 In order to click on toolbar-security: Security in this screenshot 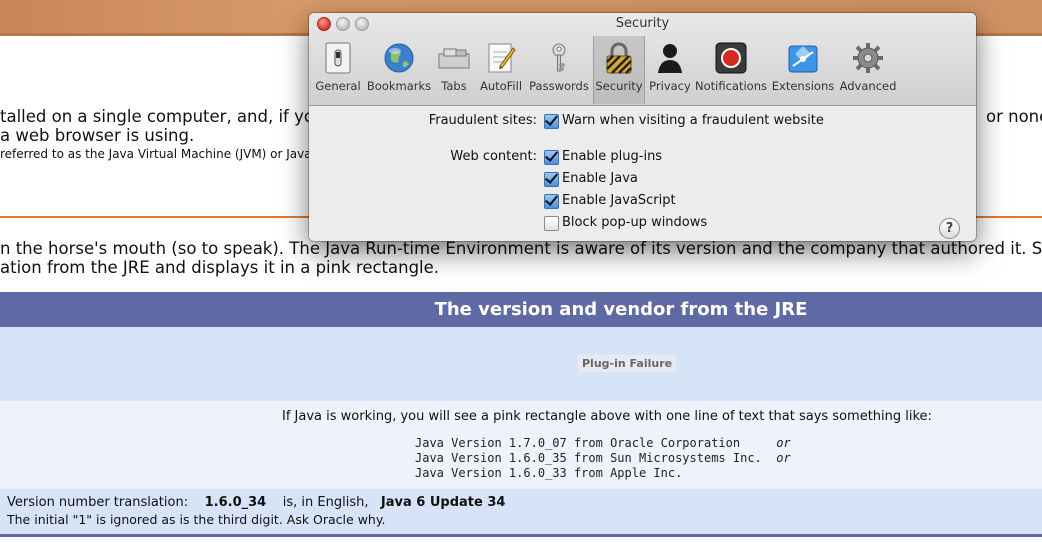, I will do `click(619, 70)`.